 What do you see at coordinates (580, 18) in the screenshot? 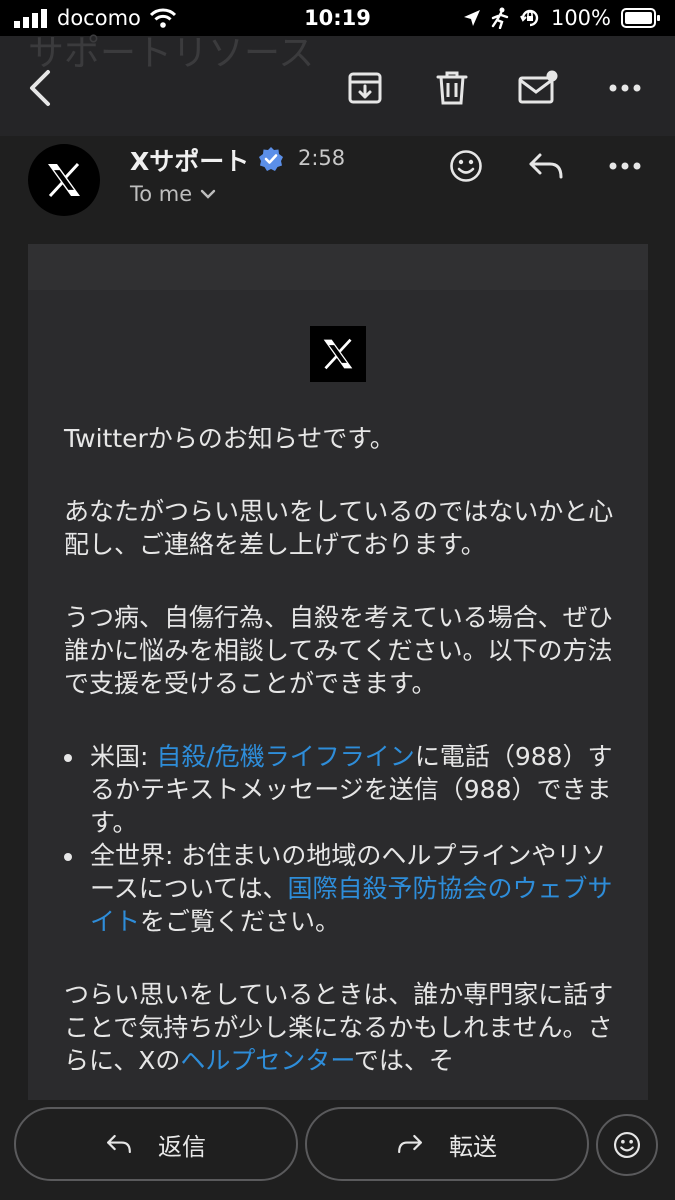
I see `battery-percent: 100%` at bounding box center [580, 18].